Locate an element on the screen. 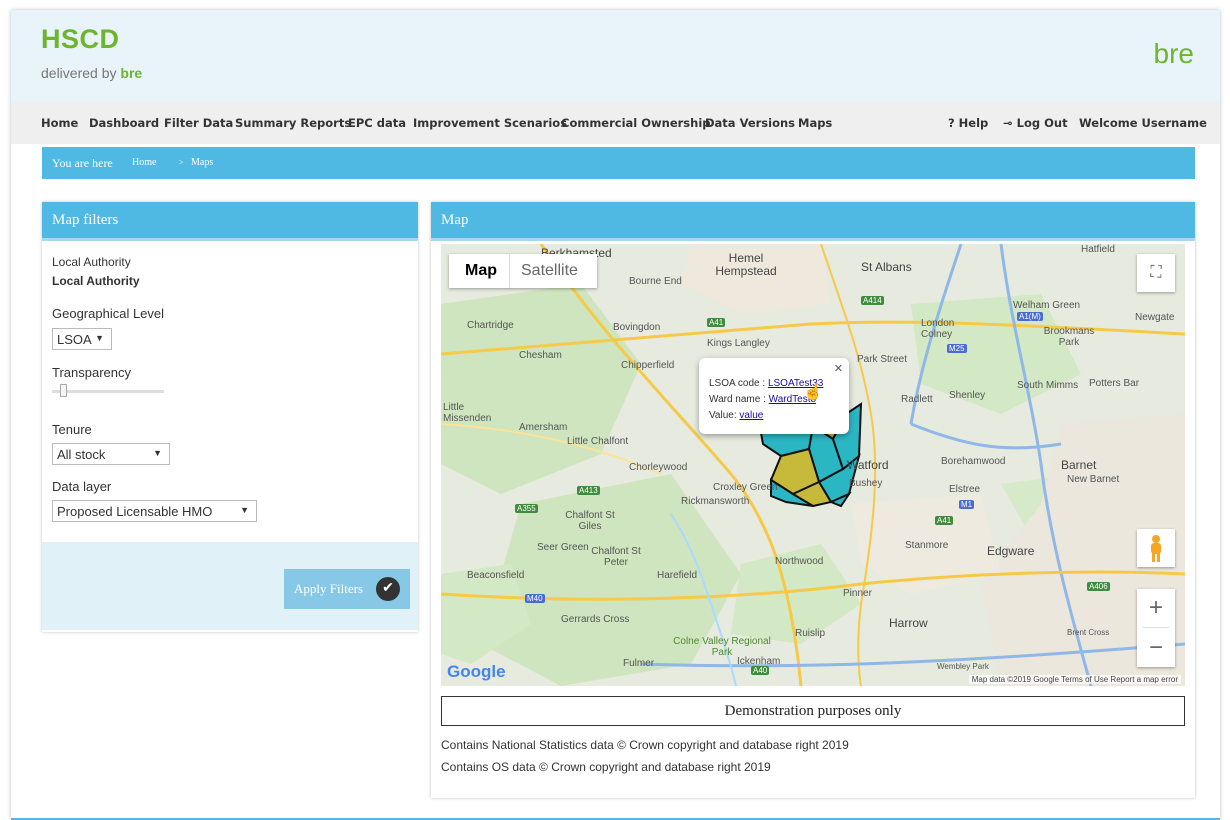 The image size is (1230, 820). map-panel-title: Map is located at coordinates (455, 220).